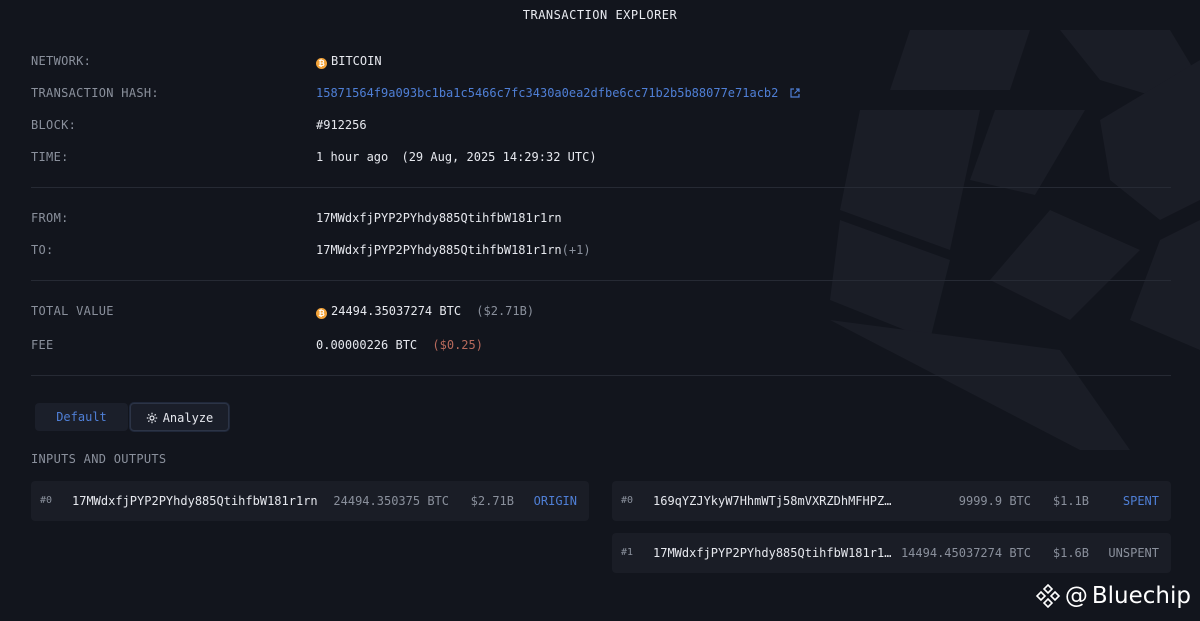 The image size is (1200, 621). Describe the element at coordinates (1141, 596) in the screenshot. I see `brand-name: Bluechip` at that location.